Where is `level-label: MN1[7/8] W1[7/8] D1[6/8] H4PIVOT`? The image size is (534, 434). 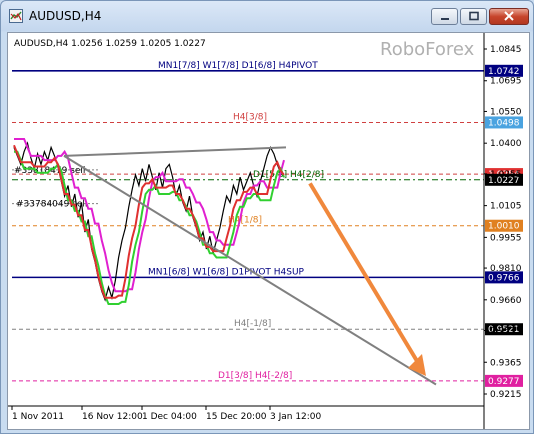
level-label: MN1[7/8] W1[7/8] D1[6/8] H4PIVOT is located at coordinates (238, 66).